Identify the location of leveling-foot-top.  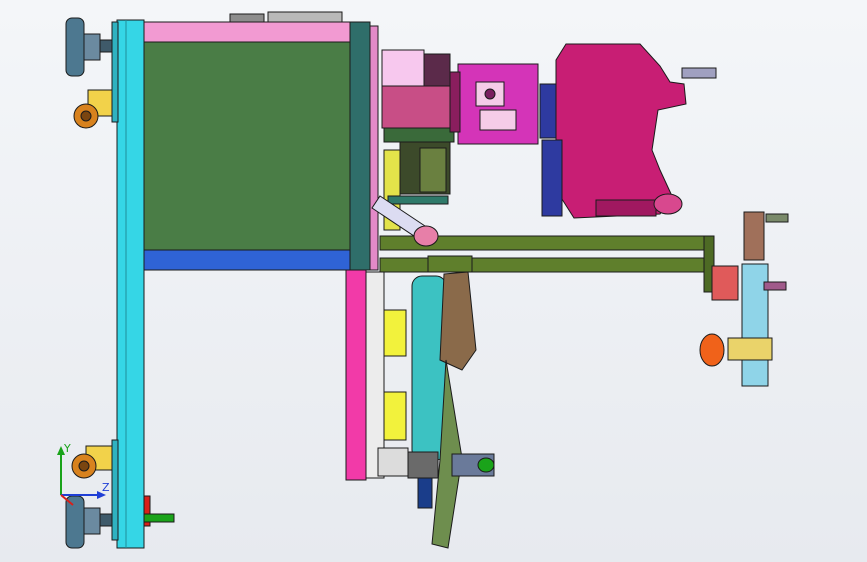
(92, 47).